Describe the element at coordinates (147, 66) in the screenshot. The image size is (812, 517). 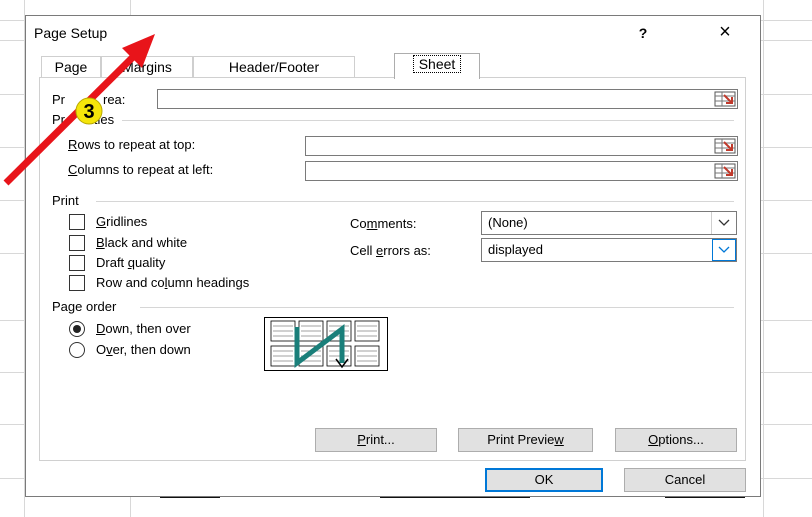
I see `tab-margins: Margins` at that location.